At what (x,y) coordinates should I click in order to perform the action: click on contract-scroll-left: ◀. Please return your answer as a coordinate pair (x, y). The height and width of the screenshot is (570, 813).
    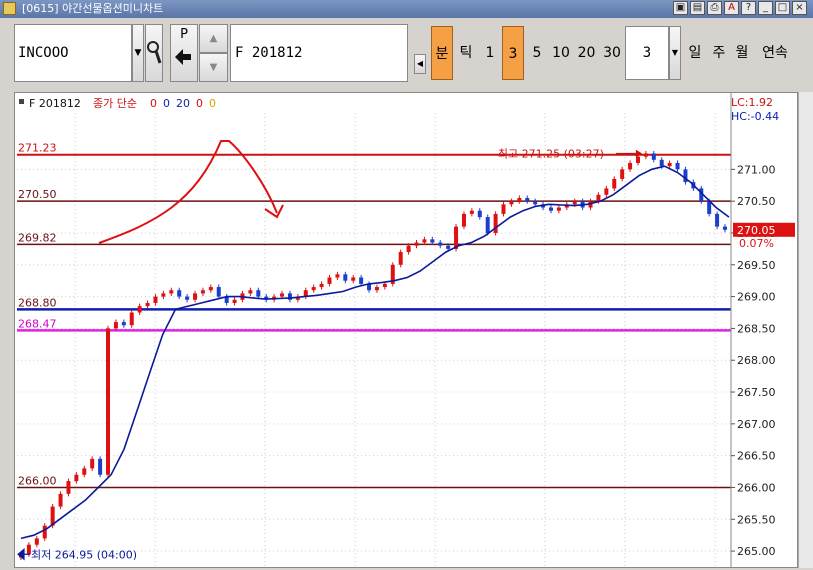
    Looking at the image, I should click on (420, 64).